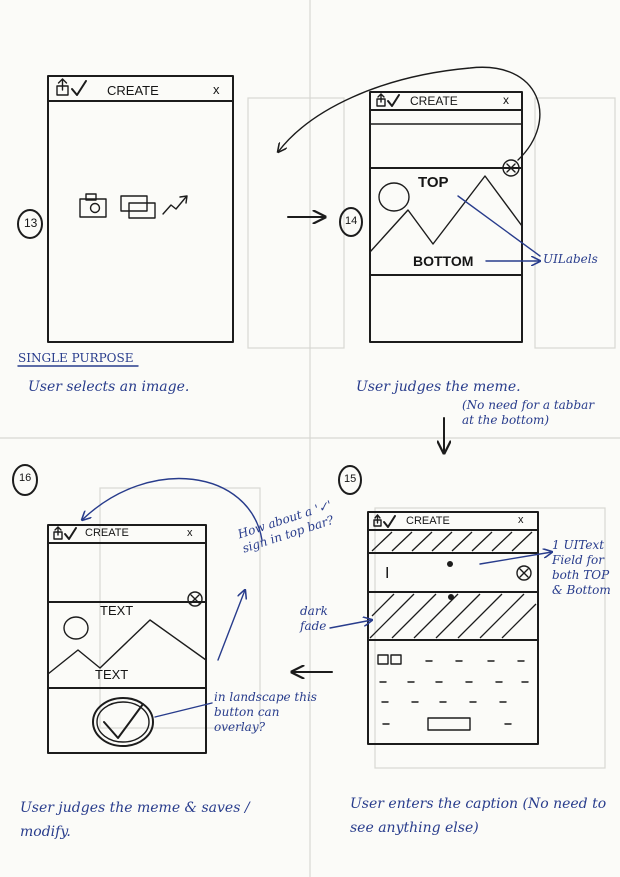 This screenshot has width=620, height=877. I want to click on s15-header-title: CREATE, so click(428, 521).